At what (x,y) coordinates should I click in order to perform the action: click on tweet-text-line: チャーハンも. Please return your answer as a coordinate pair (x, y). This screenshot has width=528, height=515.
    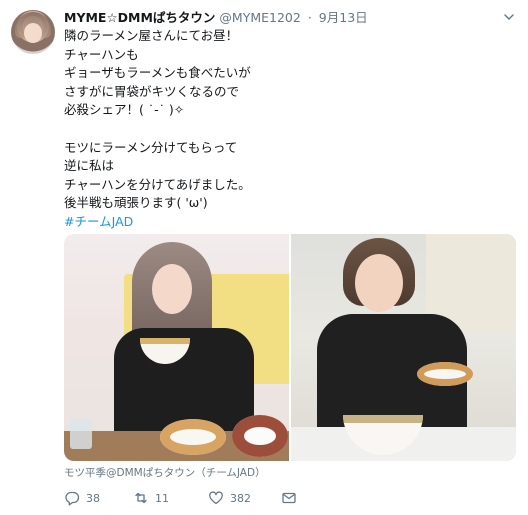
    Looking at the image, I should click on (101, 54).